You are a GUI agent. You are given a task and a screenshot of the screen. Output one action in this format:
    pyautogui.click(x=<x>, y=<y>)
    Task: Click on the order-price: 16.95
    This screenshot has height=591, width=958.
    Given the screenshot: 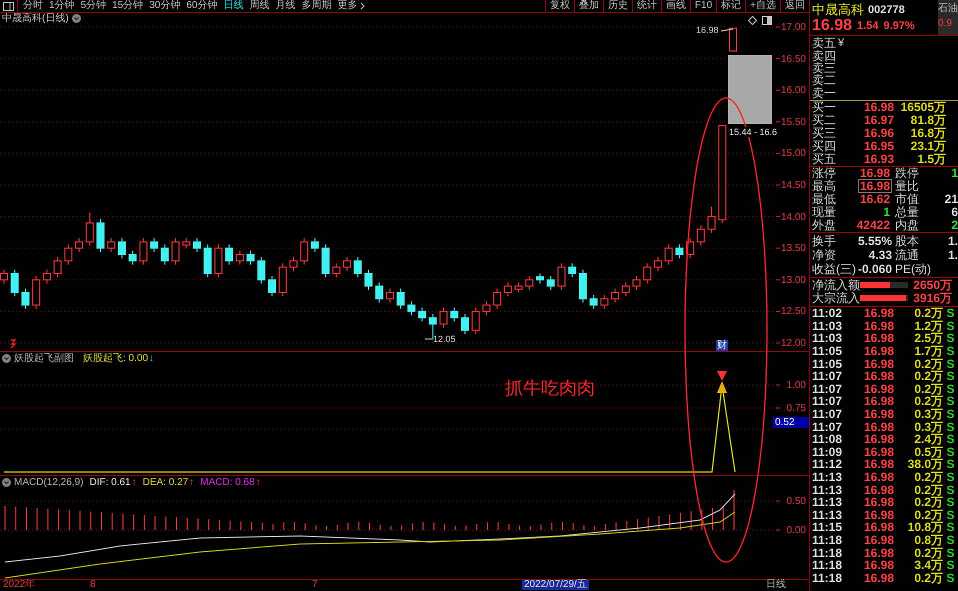 What is the action you would take?
    pyautogui.click(x=878, y=146)
    